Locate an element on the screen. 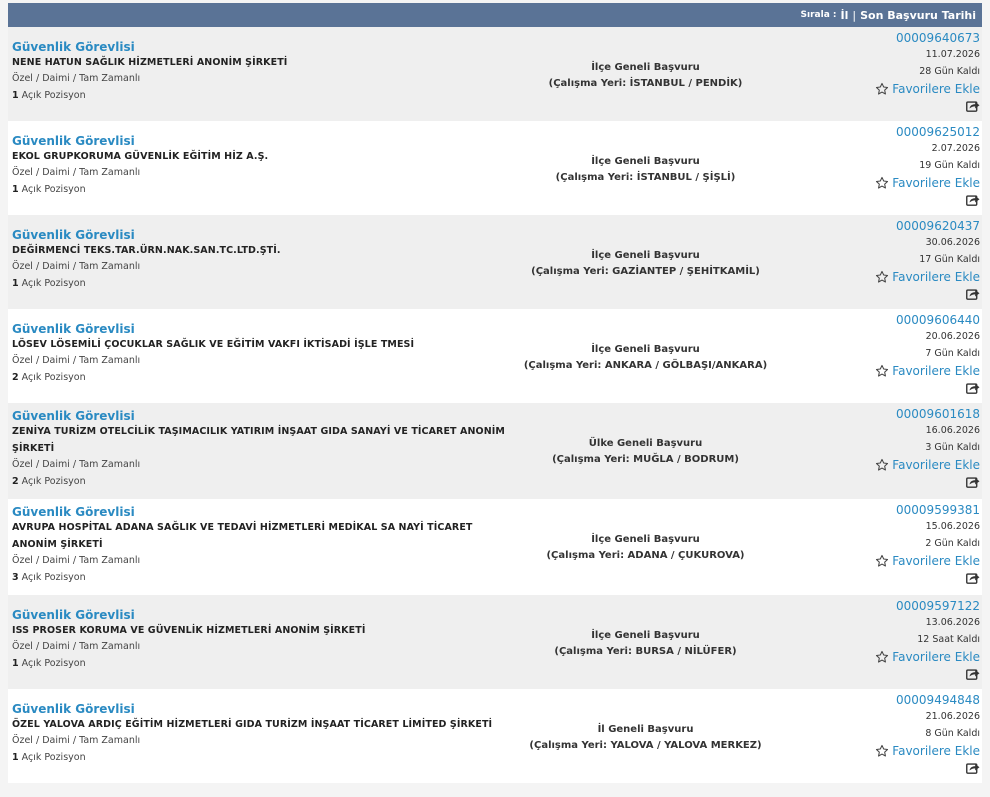 The width and height of the screenshot is (990, 797). sort-by-province-link: İl is located at coordinates (845, 15).